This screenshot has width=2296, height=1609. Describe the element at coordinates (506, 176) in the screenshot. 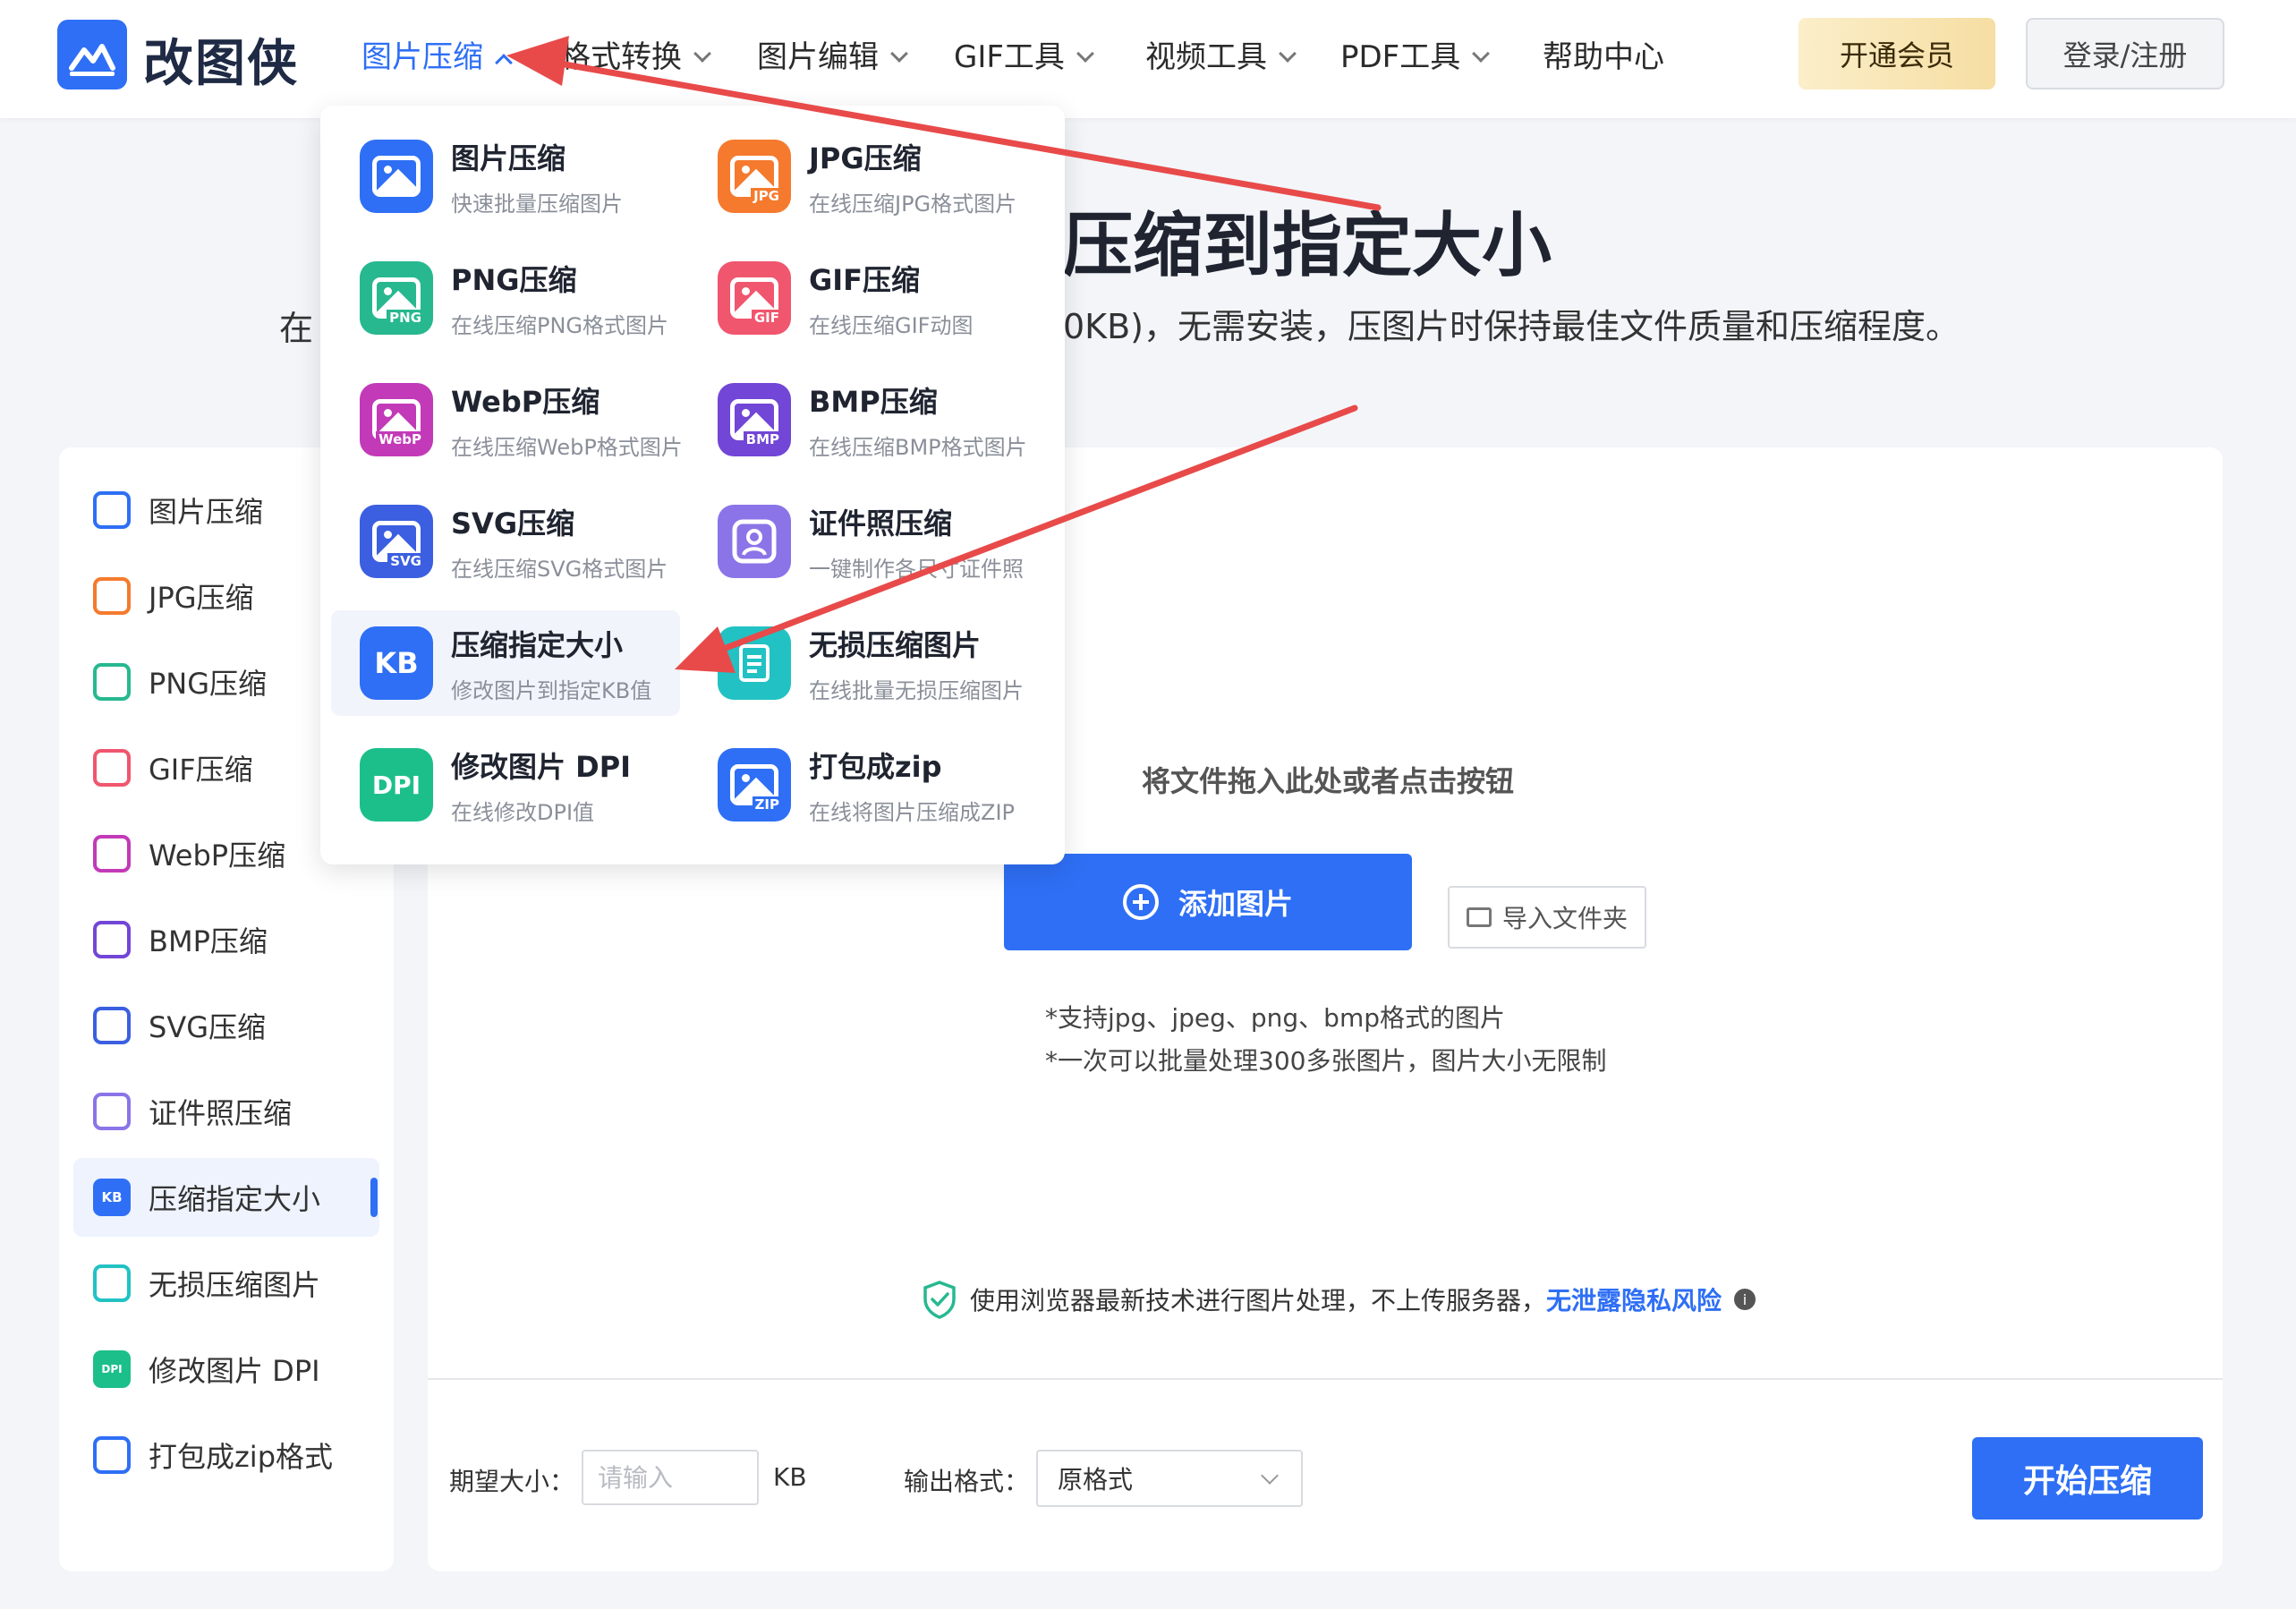

I see `menu-item-image-compress: 图片压缩快速批量压缩图片` at that location.